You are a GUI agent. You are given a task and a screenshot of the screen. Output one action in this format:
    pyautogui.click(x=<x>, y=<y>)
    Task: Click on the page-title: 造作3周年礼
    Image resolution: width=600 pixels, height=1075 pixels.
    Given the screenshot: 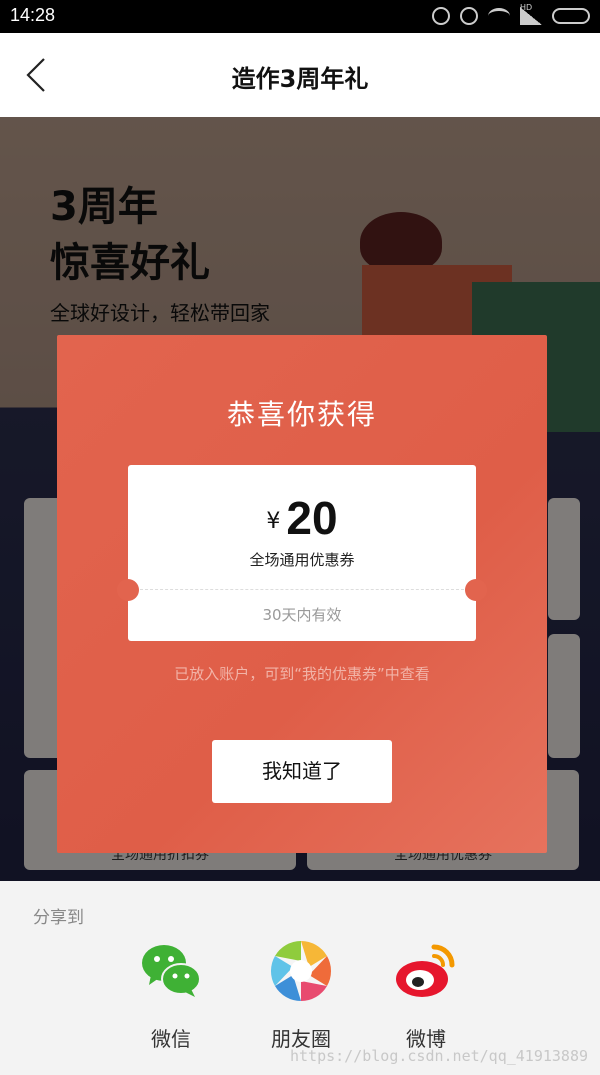 What is the action you would take?
    pyautogui.click(x=300, y=79)
    